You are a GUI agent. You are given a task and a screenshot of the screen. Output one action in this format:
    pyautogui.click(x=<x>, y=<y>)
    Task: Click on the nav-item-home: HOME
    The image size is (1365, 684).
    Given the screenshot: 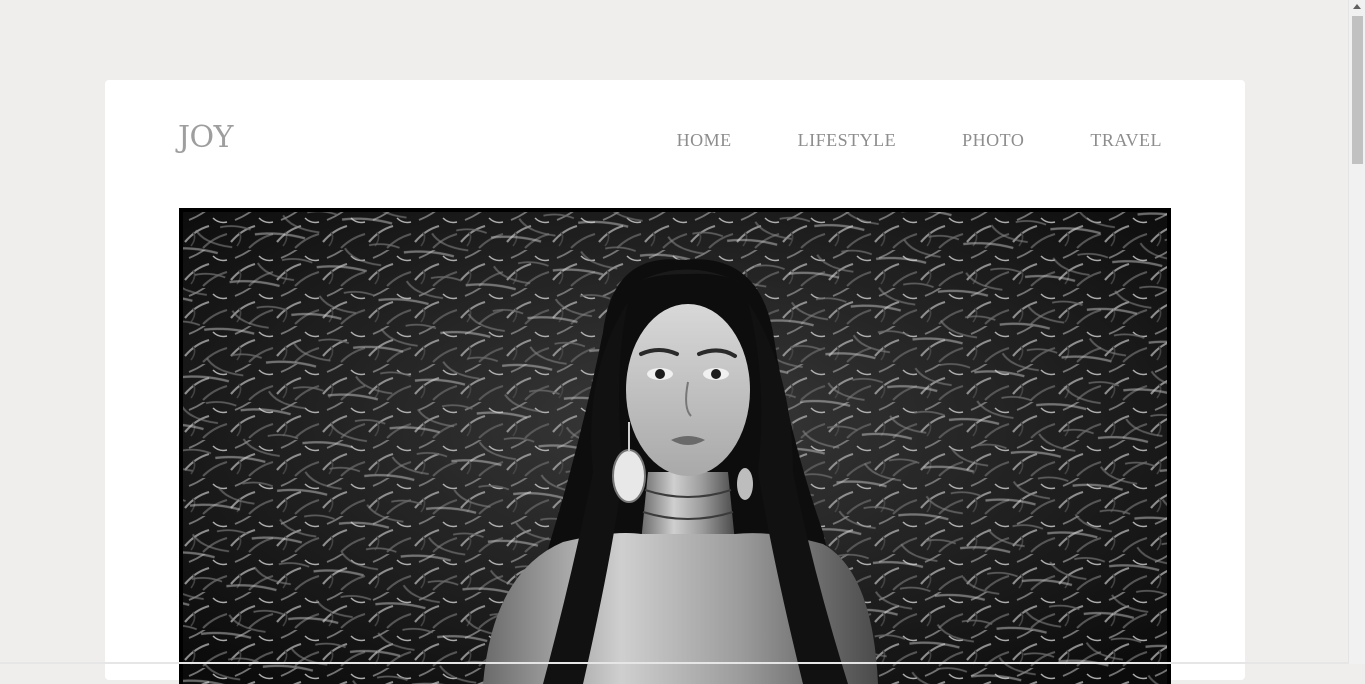 What is the action you would take?
    pyautogui.click(x=704, y=140)
    